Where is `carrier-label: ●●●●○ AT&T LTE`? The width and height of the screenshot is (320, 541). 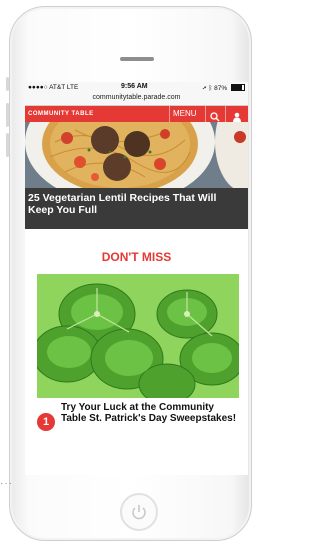 carrier-label: ●●●●○ AT&T LTE is located at coordinates (53, 87).